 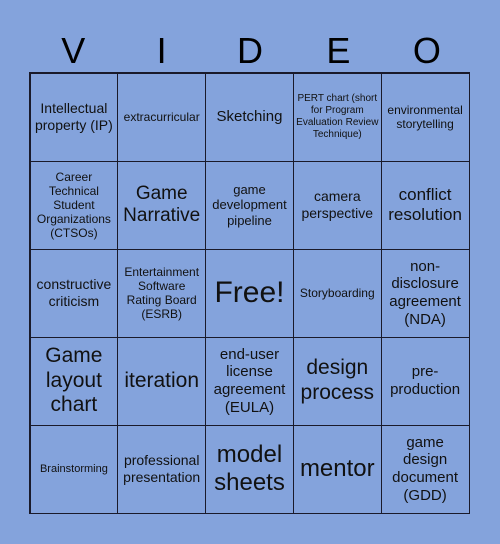 What do you see at coordinates (249, 205) in the screenshot?
I see `bingo-cell: game development pipeline` at bounding box center [249, 205].